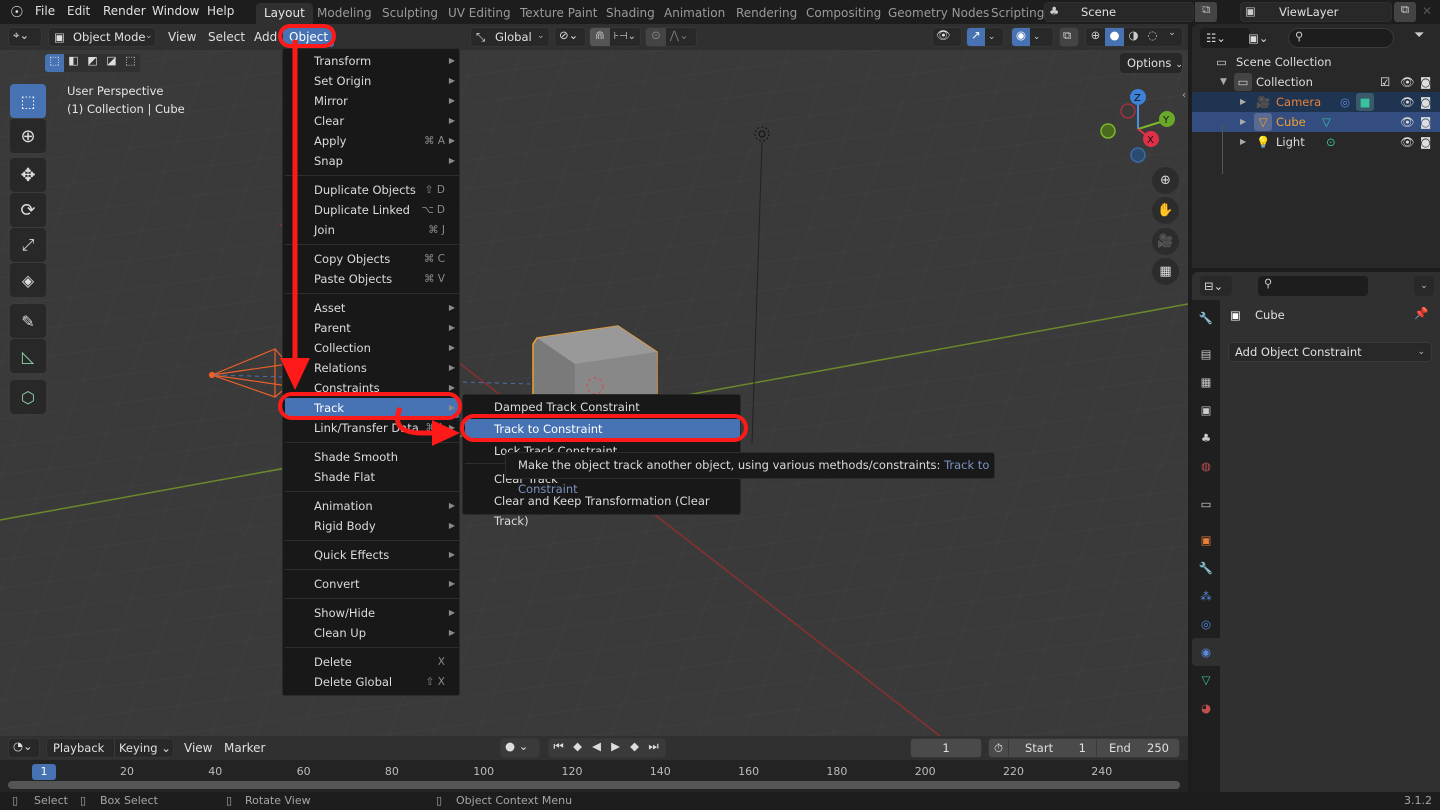  Describe the element at coordinates (1330, 352) in the screenshot. I see `add-object-constraint-dropdown: Add Object Constraint ⌄` at that location.